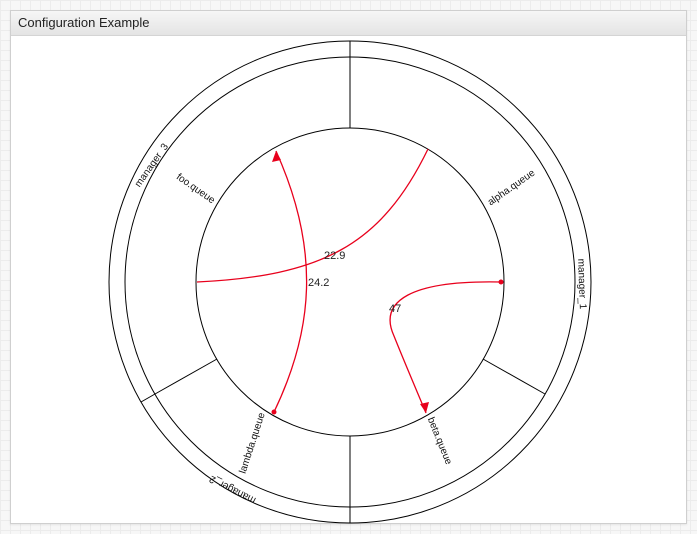 The width and height of the screenshot is (697, 534). Describe the element at coordinates (439, 441) in the screenshot. I see `queue-label-beta: beta.queue` at that location.